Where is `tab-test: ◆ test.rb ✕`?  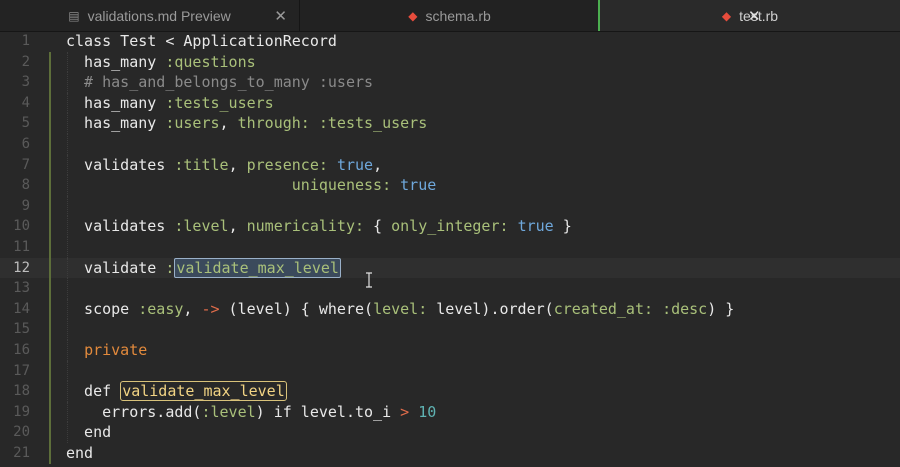
tab-test: ◆ test.rb ✕ is located at coordinates (750, 15).